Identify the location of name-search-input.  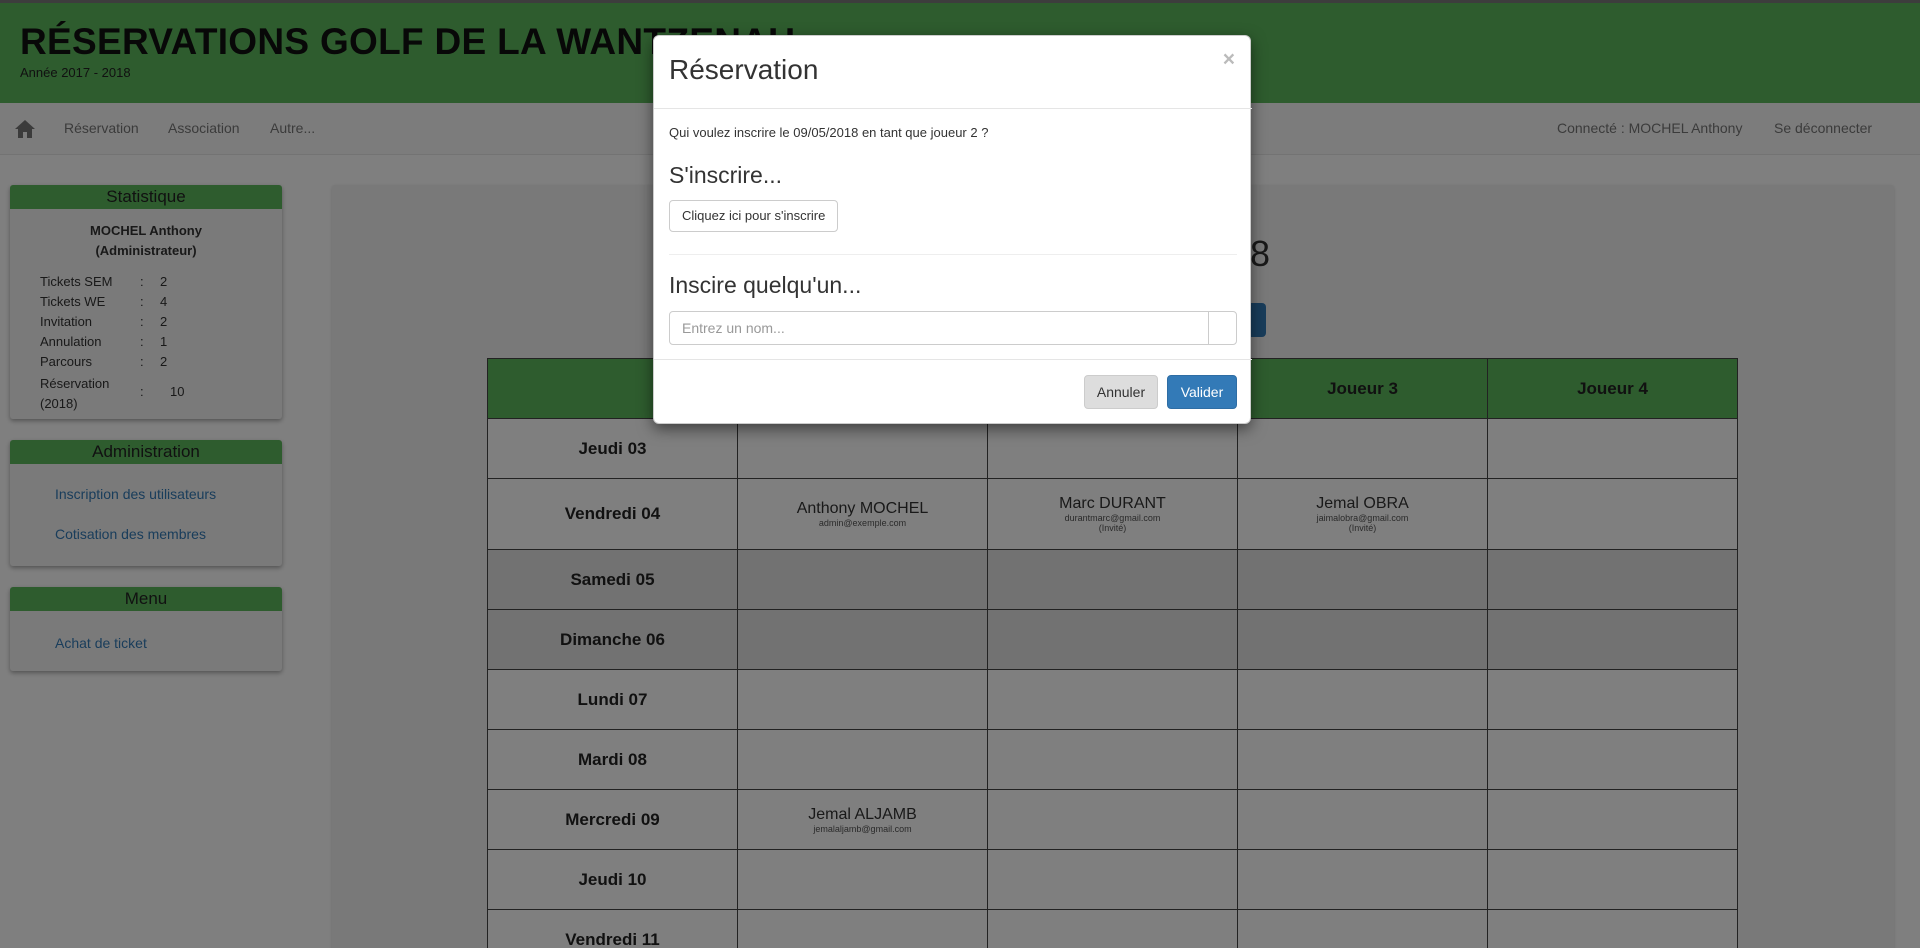
(939, 328).